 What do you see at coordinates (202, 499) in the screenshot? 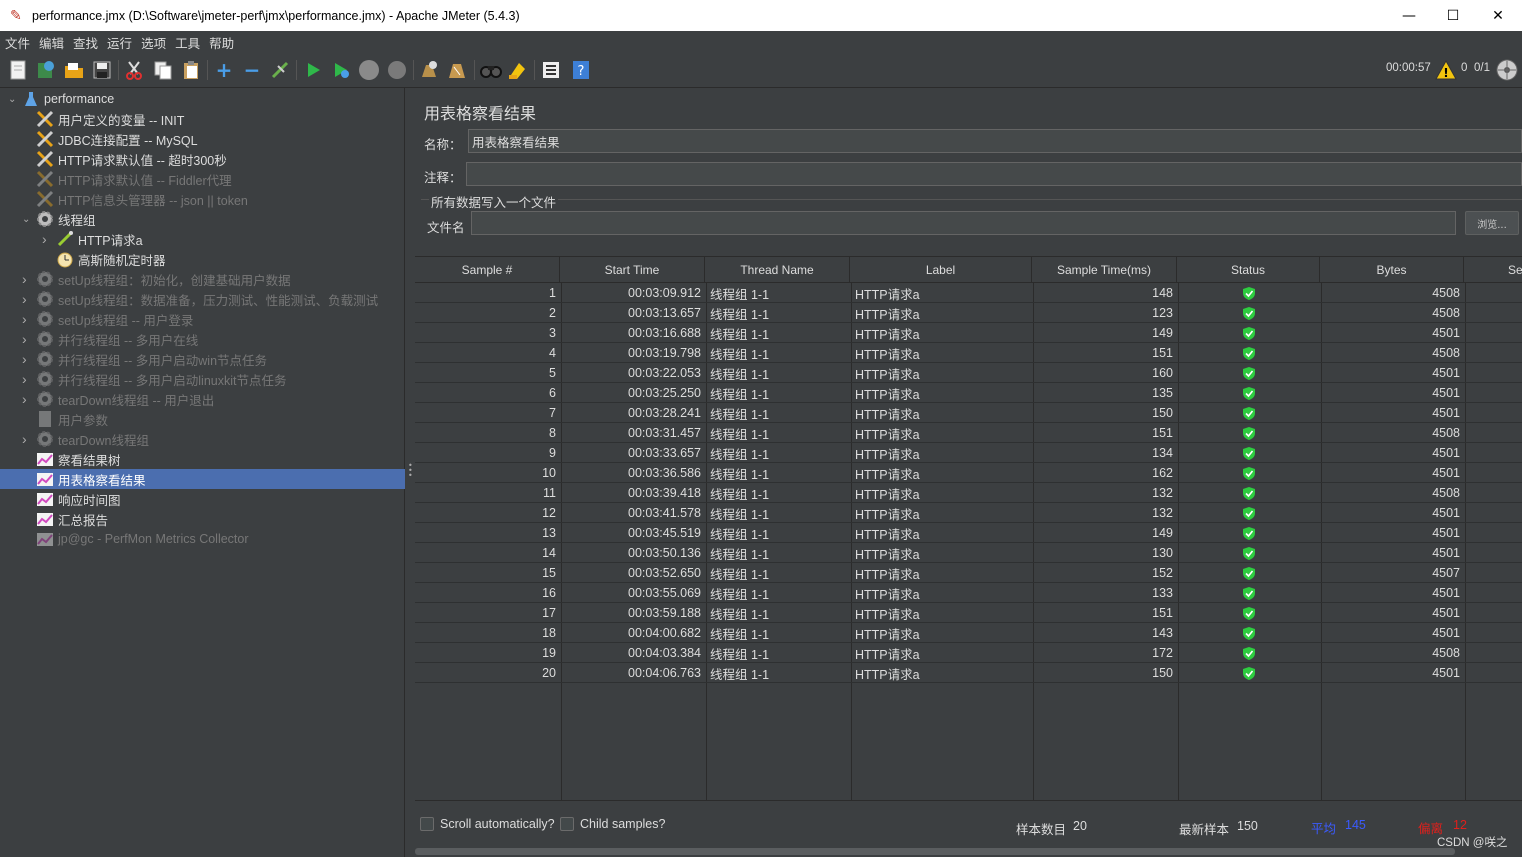
I see `tree-node-19: 响应时间图` at bounding box center [202, 499].